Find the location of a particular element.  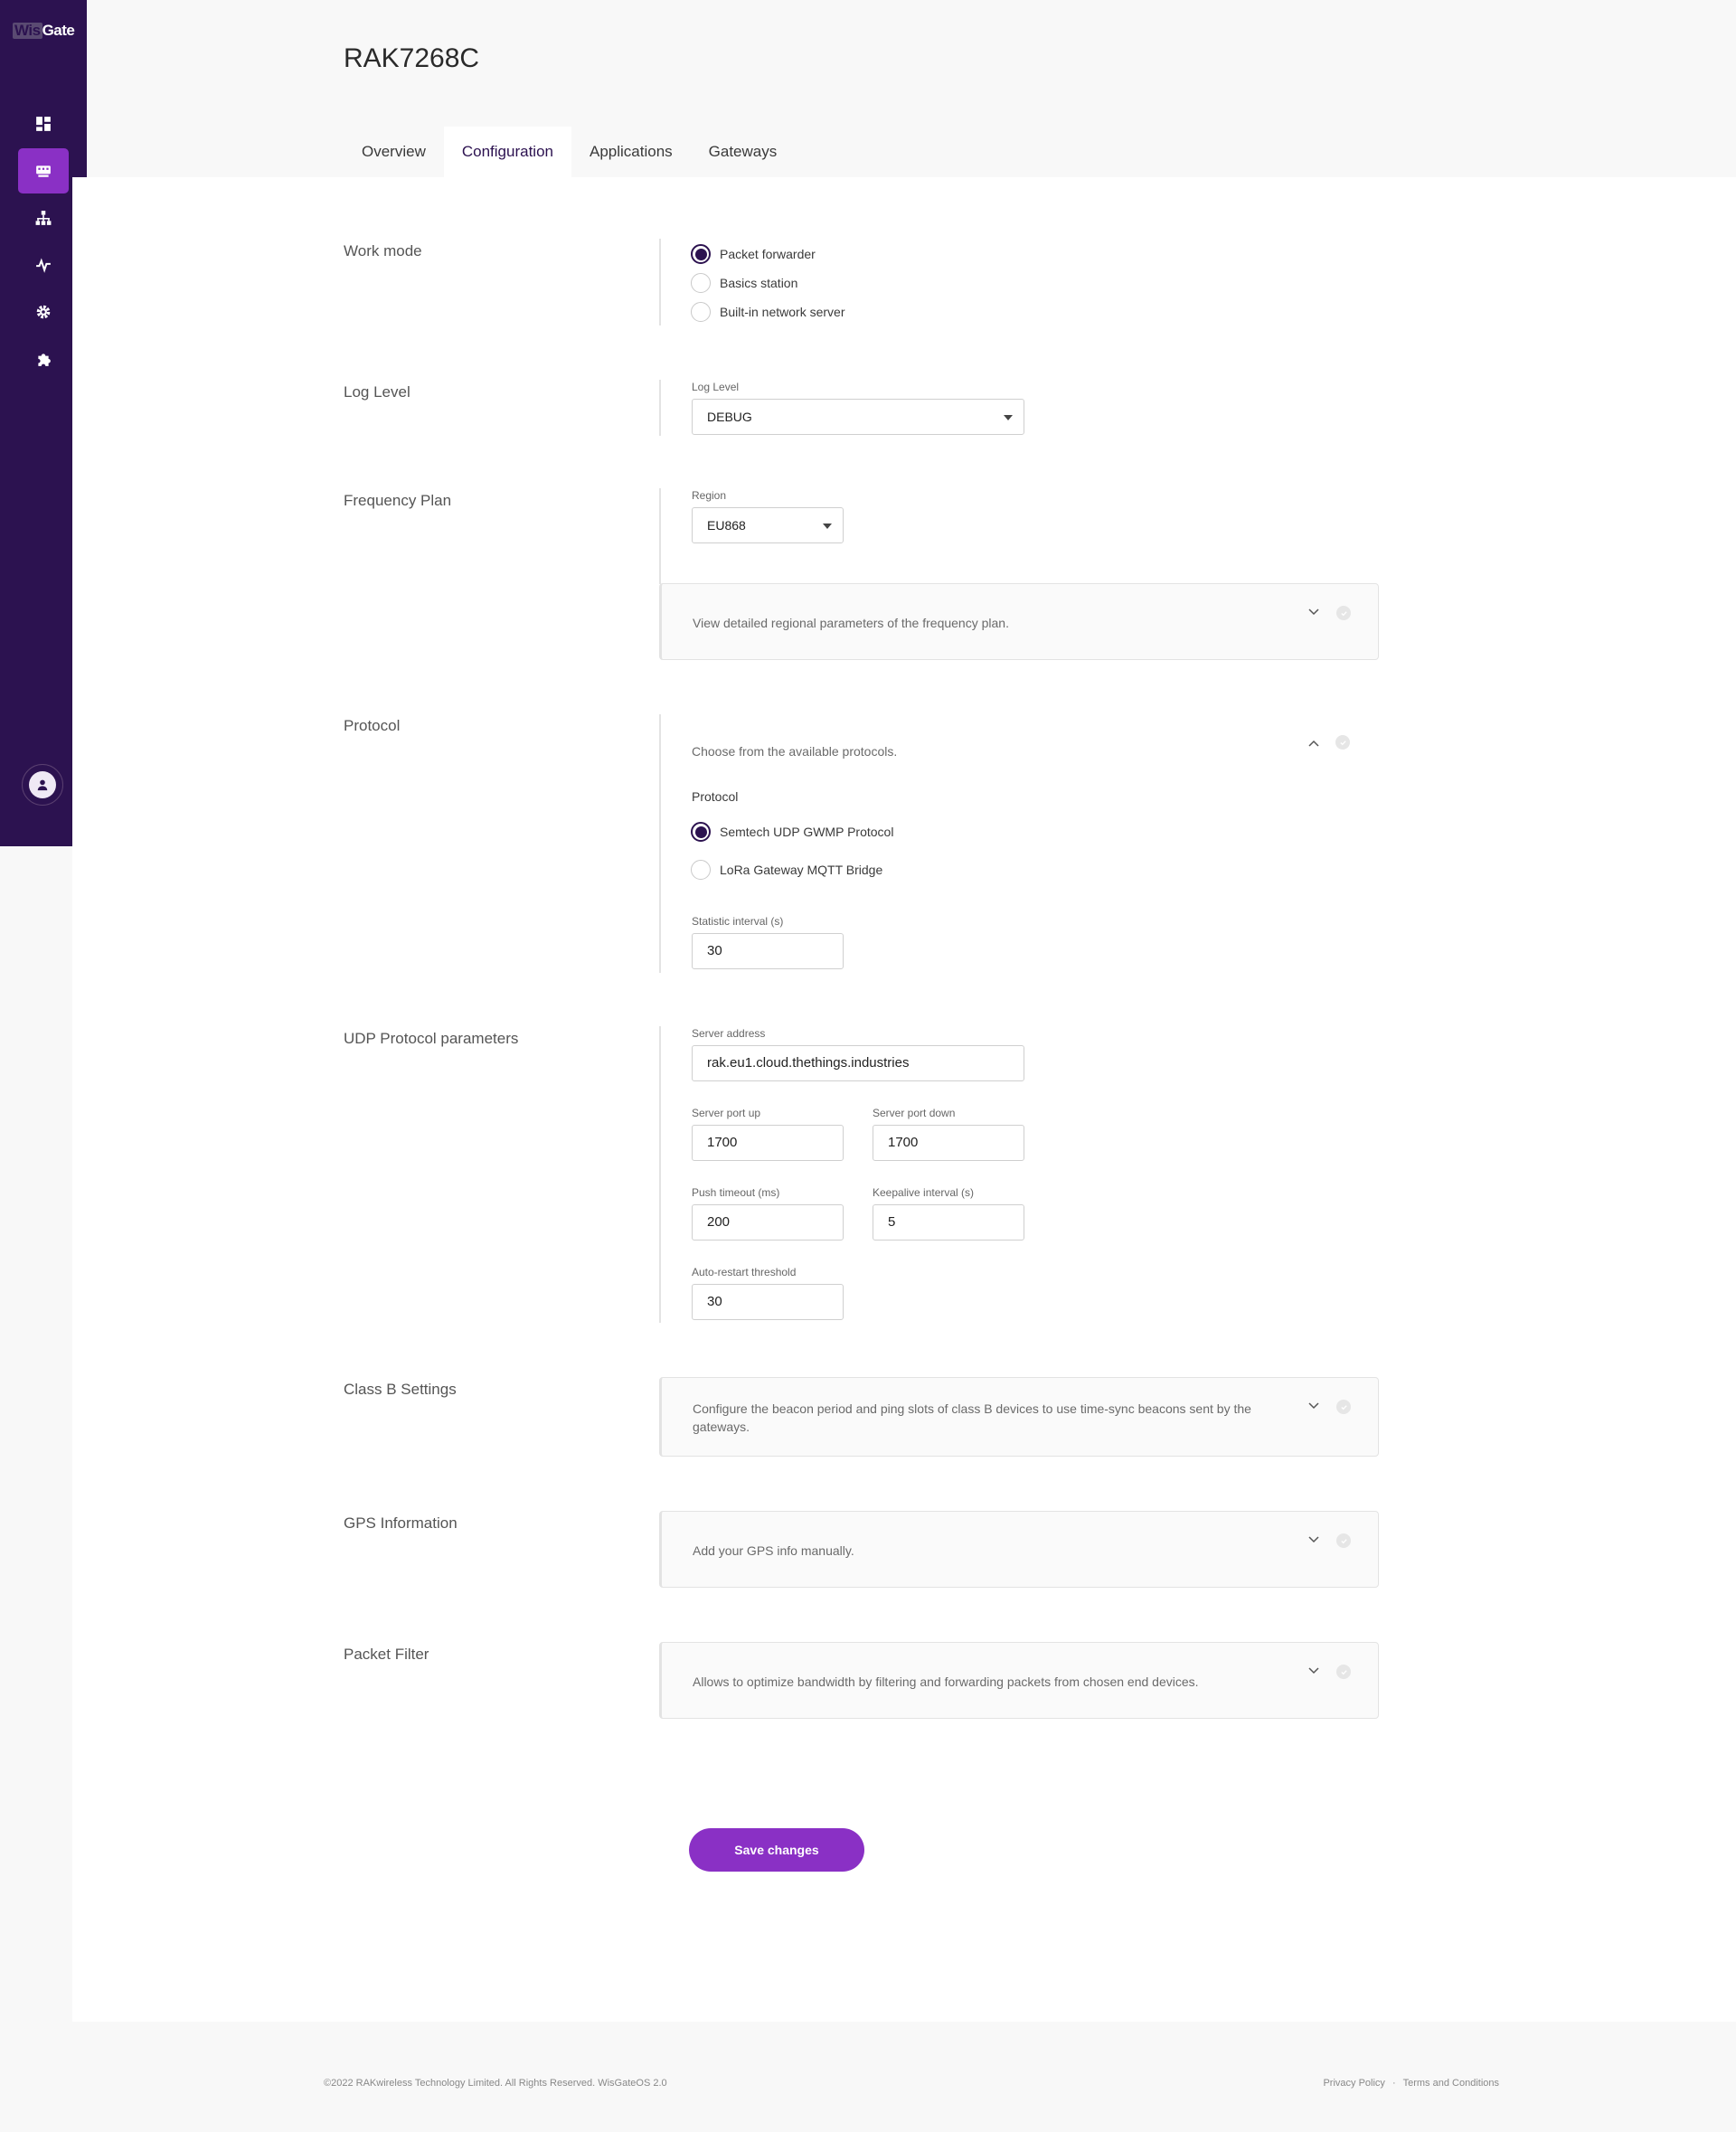

region-value: EU868 is located at coordinates (726, 525).